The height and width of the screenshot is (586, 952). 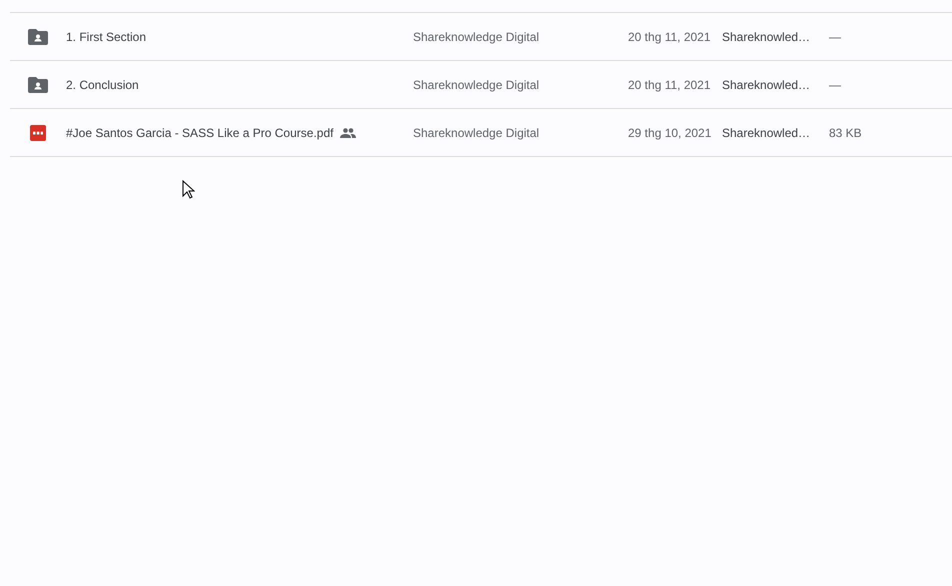 I want to click on file-size: 83 KB, so click(x=845, y=133).